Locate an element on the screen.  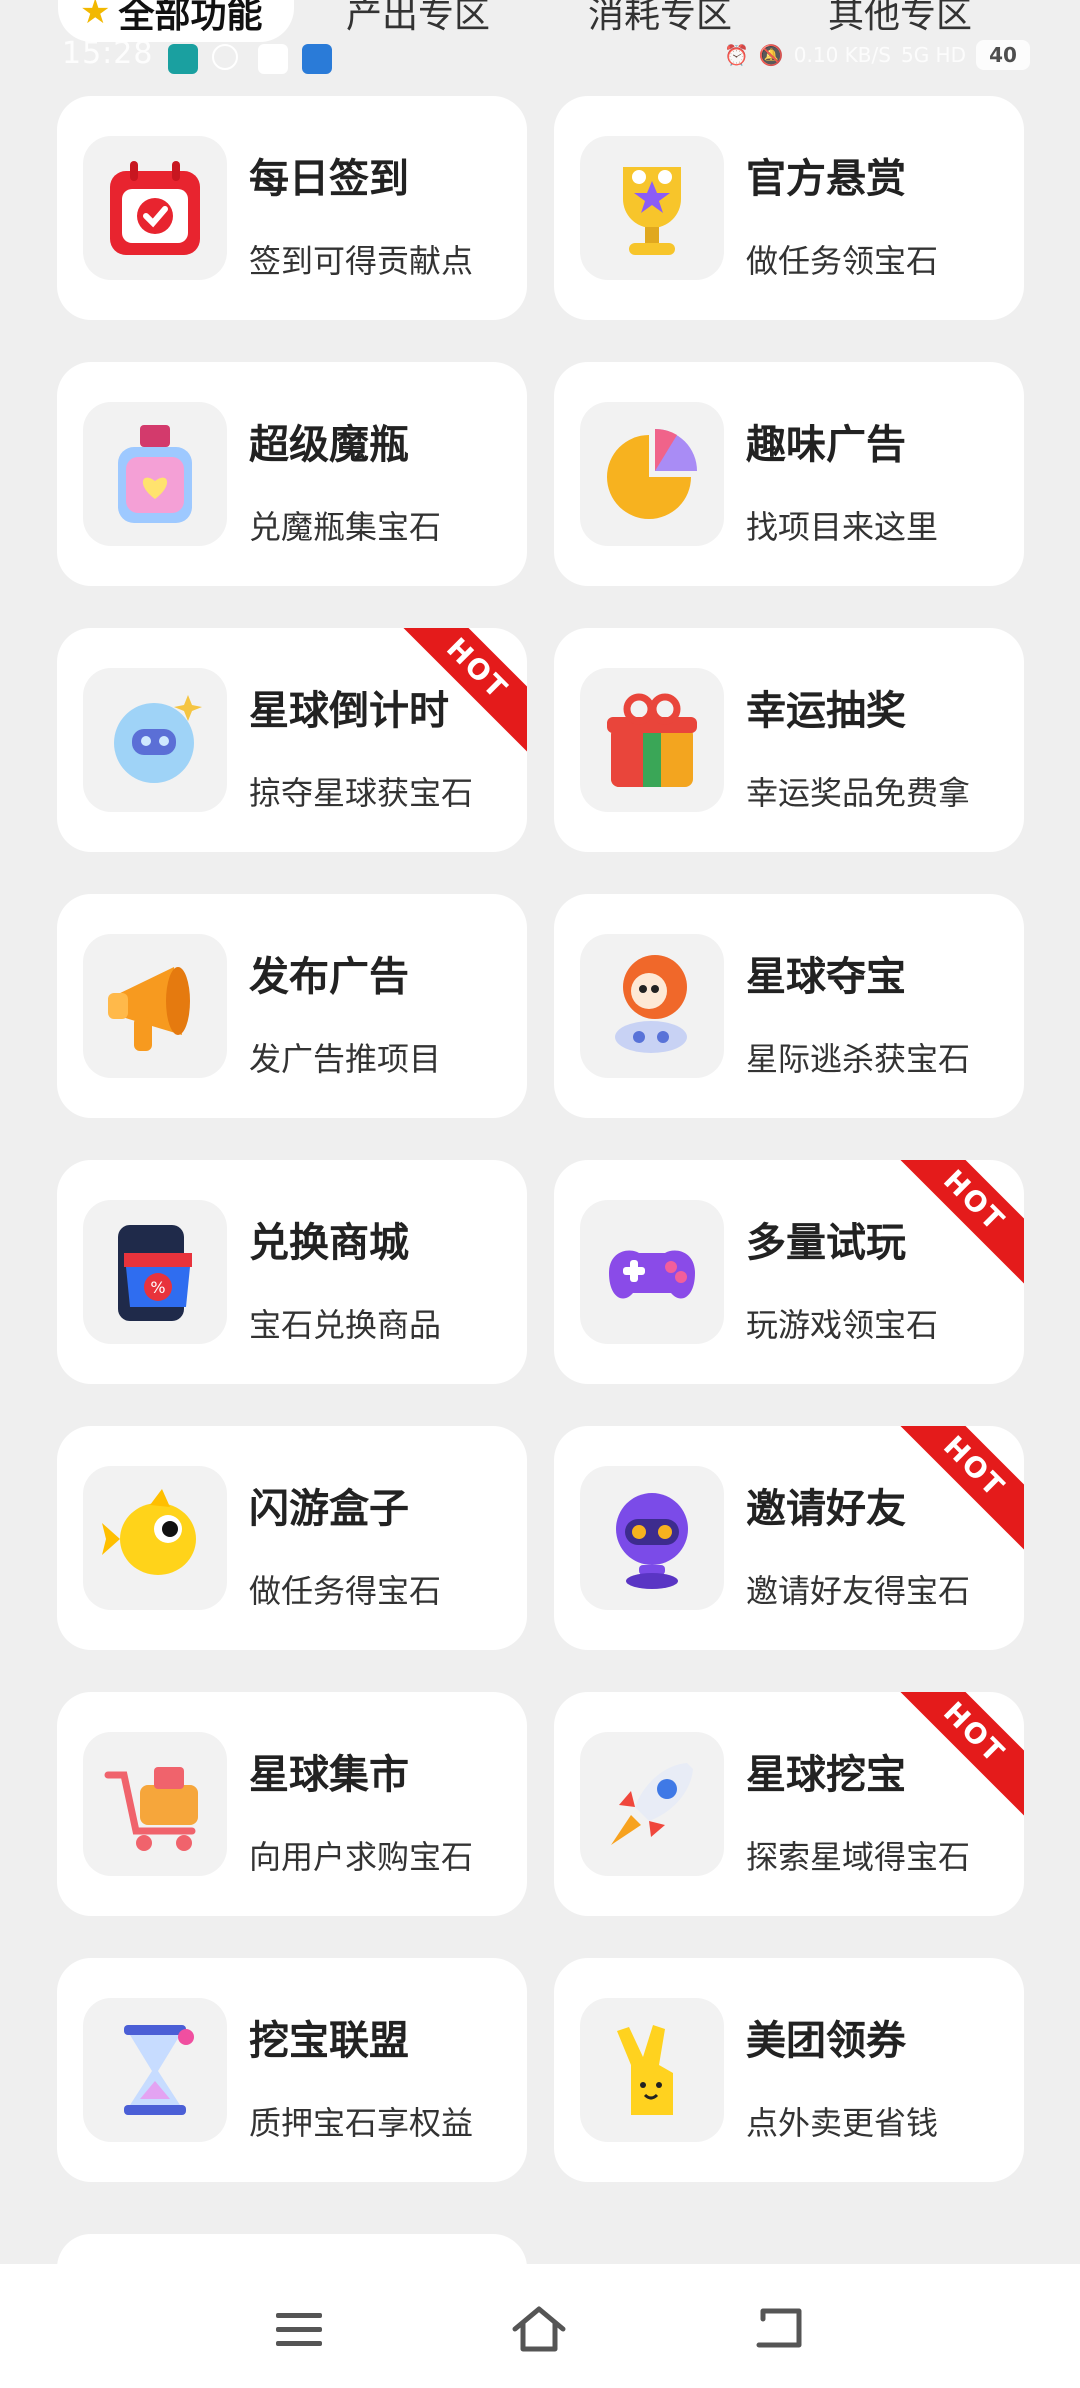
card-subtitle: 宝石兑换商品 is located at coordinates (345, 1325).